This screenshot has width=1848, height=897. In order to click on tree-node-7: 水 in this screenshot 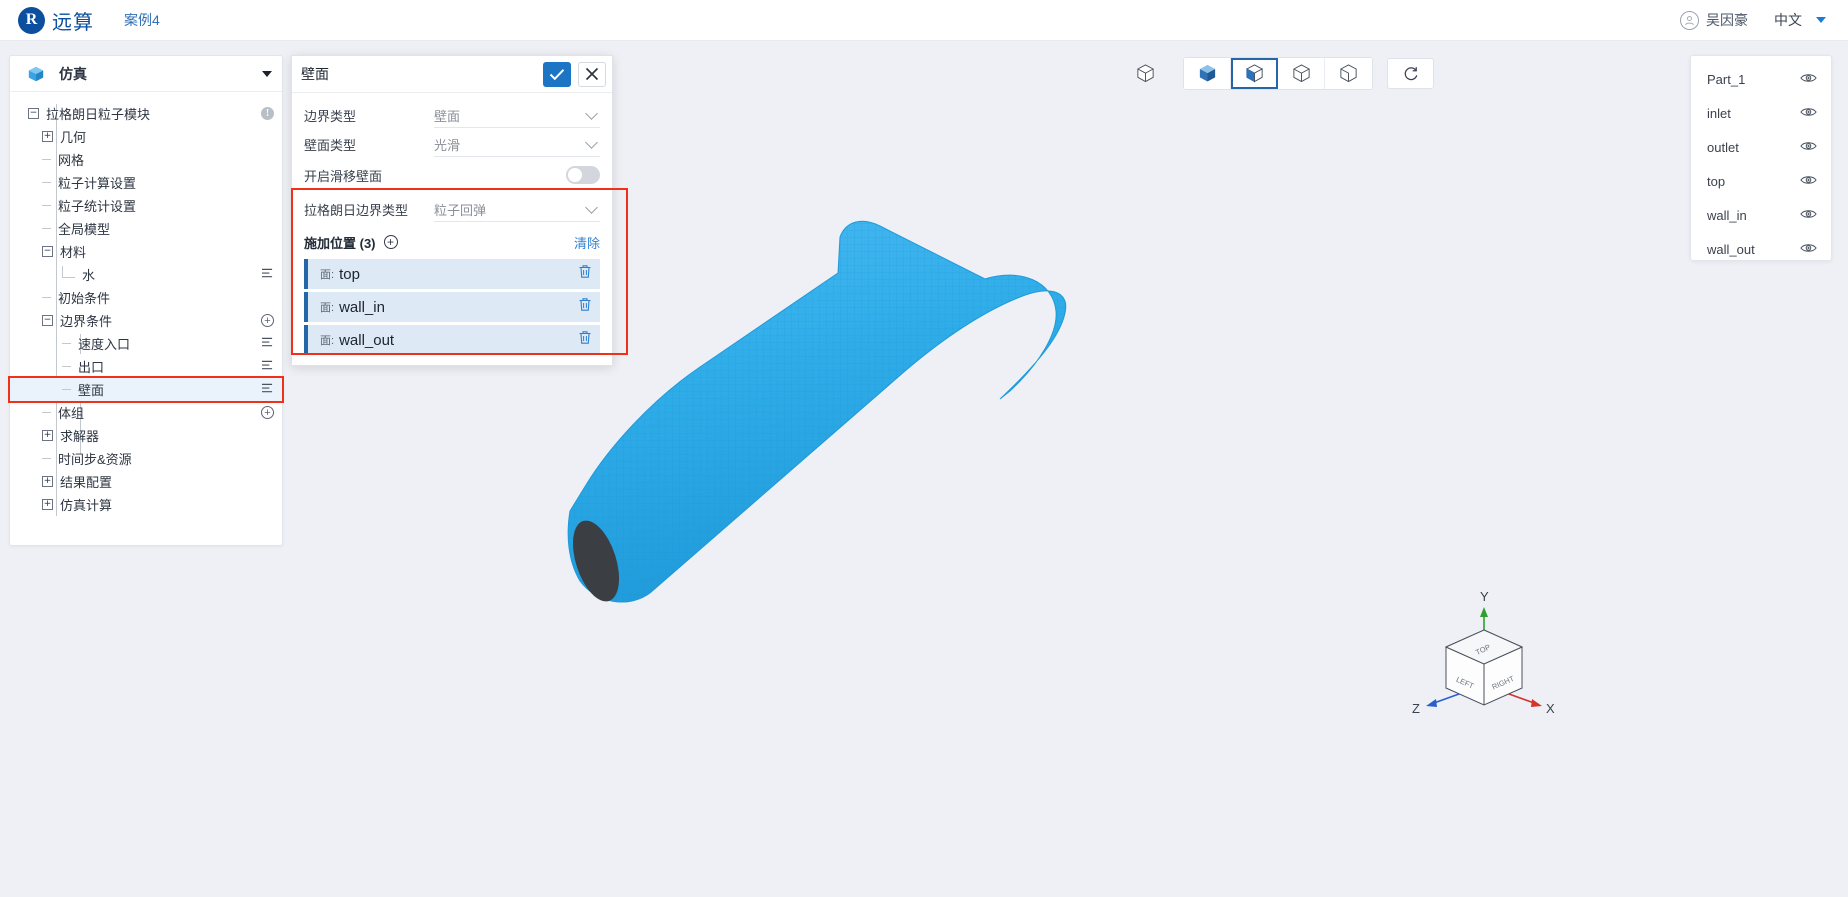, I will do `click(146, 274)`.